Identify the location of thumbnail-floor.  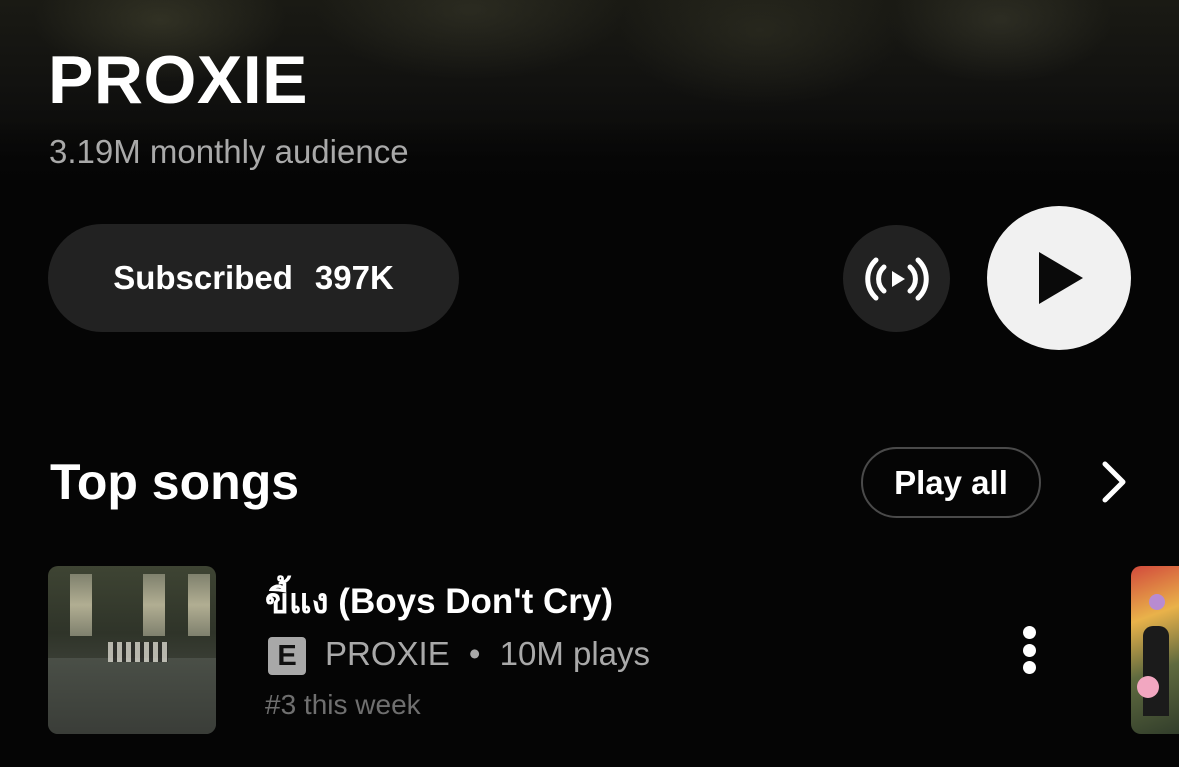
(132, 696).